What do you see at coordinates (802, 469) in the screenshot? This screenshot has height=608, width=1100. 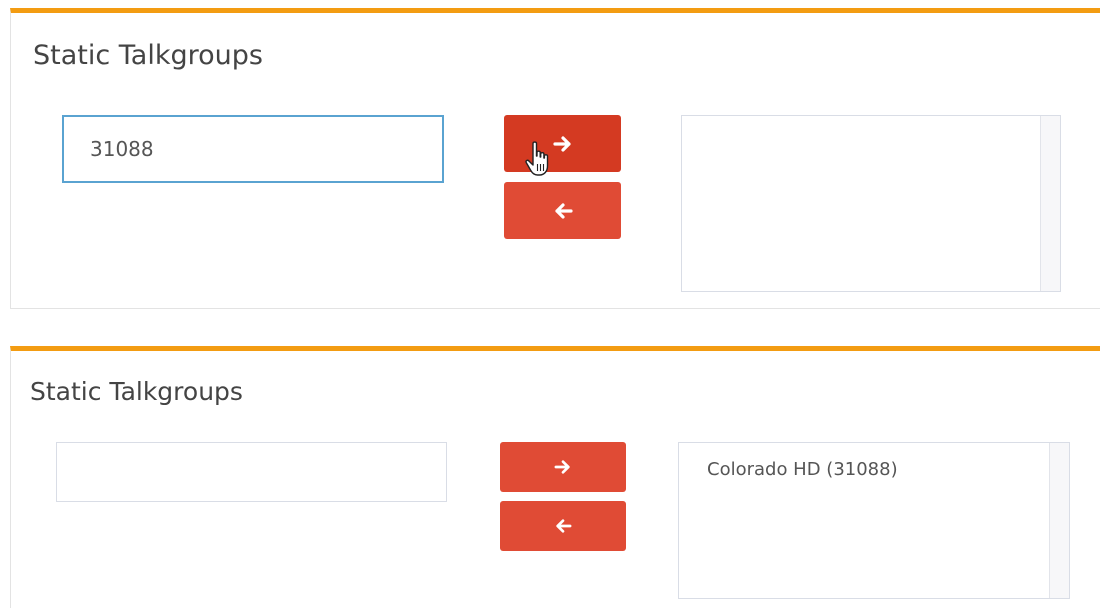 I see `list-item: Colorado HD (31088)` at bounding box center [802, 469].